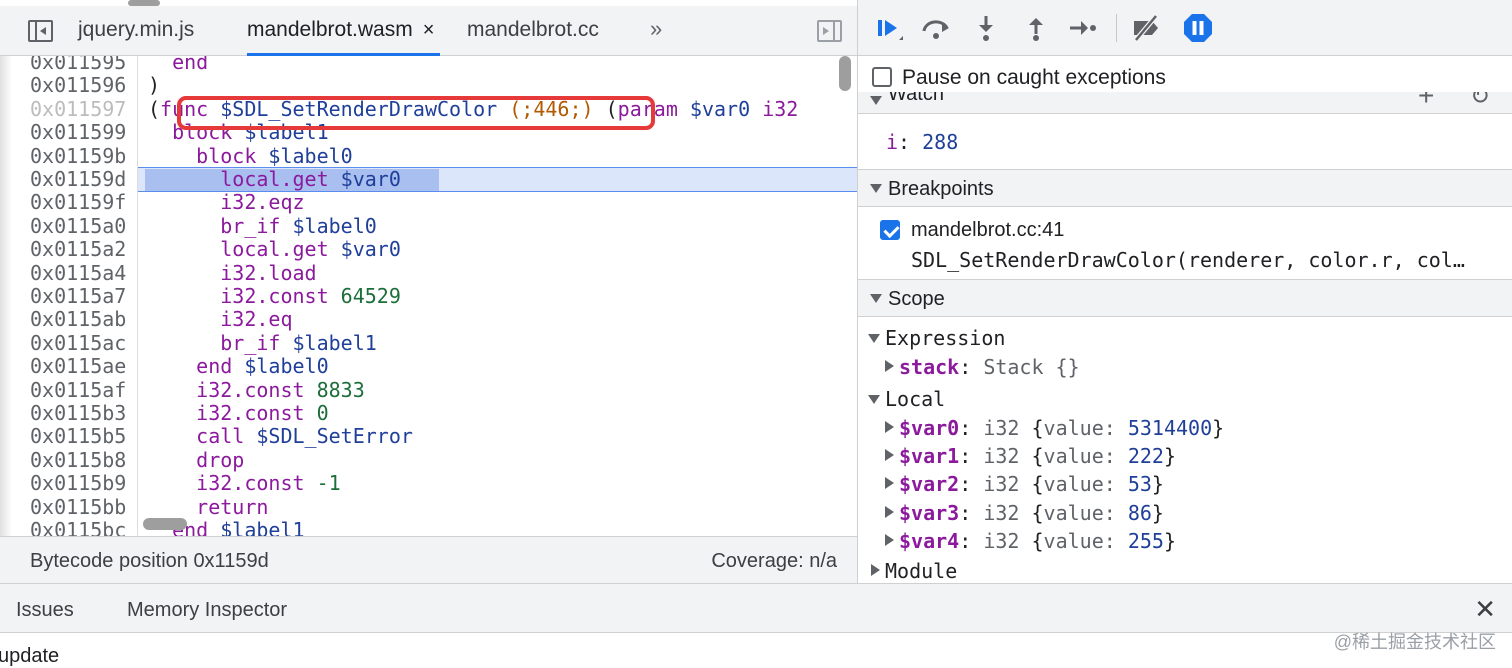  I want to click on code-line-current: 0x01159d local.get $var0, so click(428, 179).